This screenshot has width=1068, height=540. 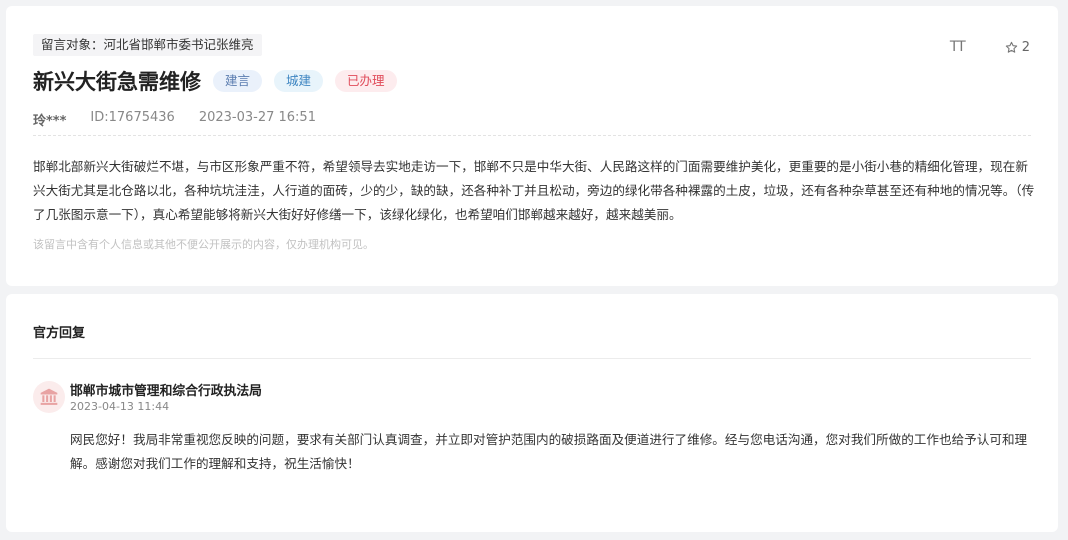 What do you see at coordinates (958, 47) in the screenshot?
I see `font-size-icon: TT` at bounding box center [958, 47].